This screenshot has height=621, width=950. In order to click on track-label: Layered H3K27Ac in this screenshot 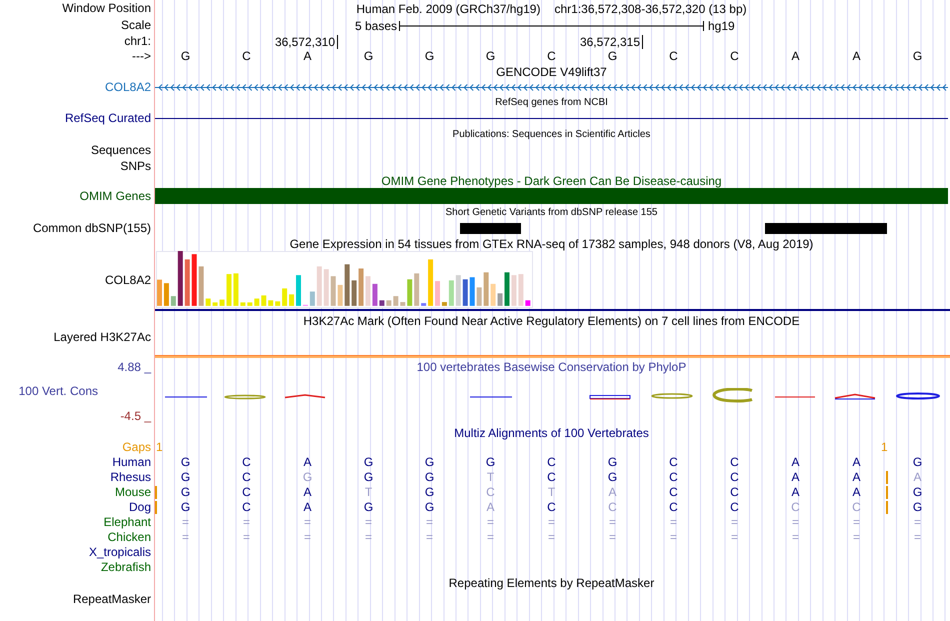, I will do `click(102, 337)`.